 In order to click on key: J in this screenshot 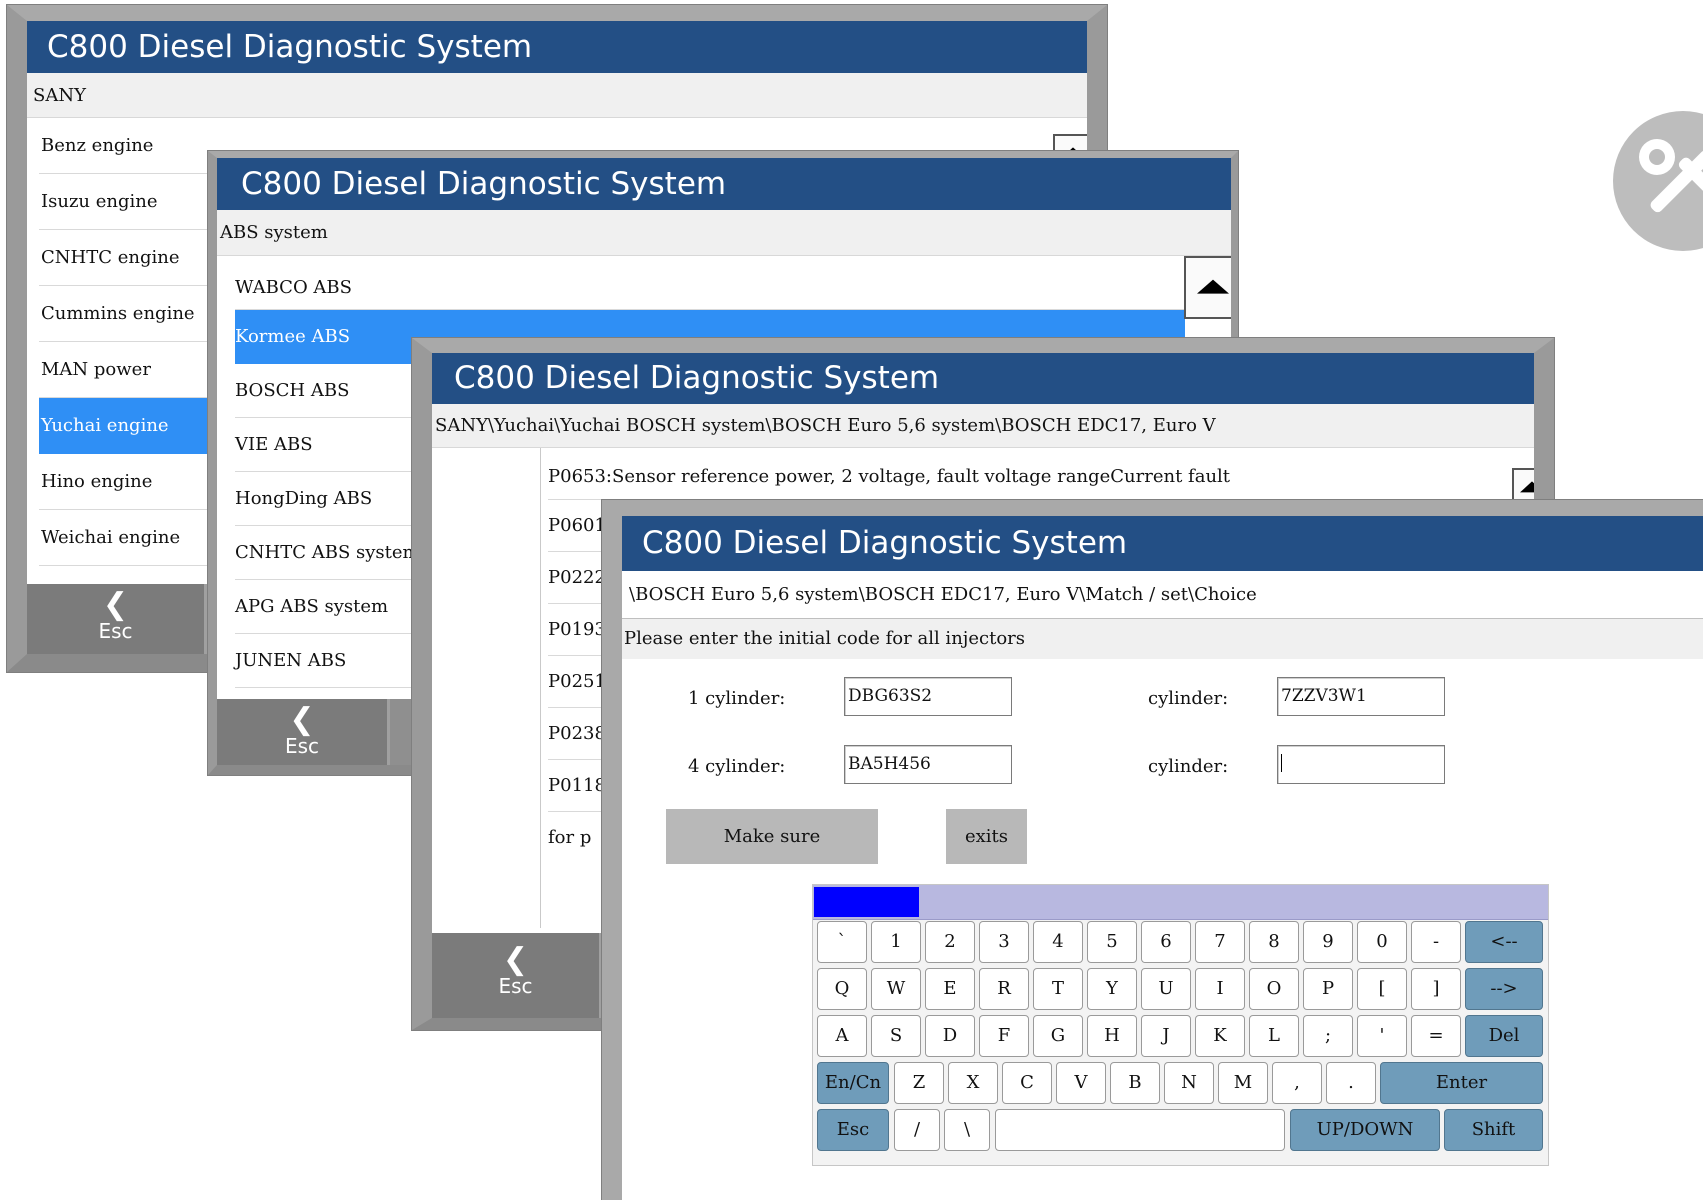, I will do `click(1166, 1036)`.